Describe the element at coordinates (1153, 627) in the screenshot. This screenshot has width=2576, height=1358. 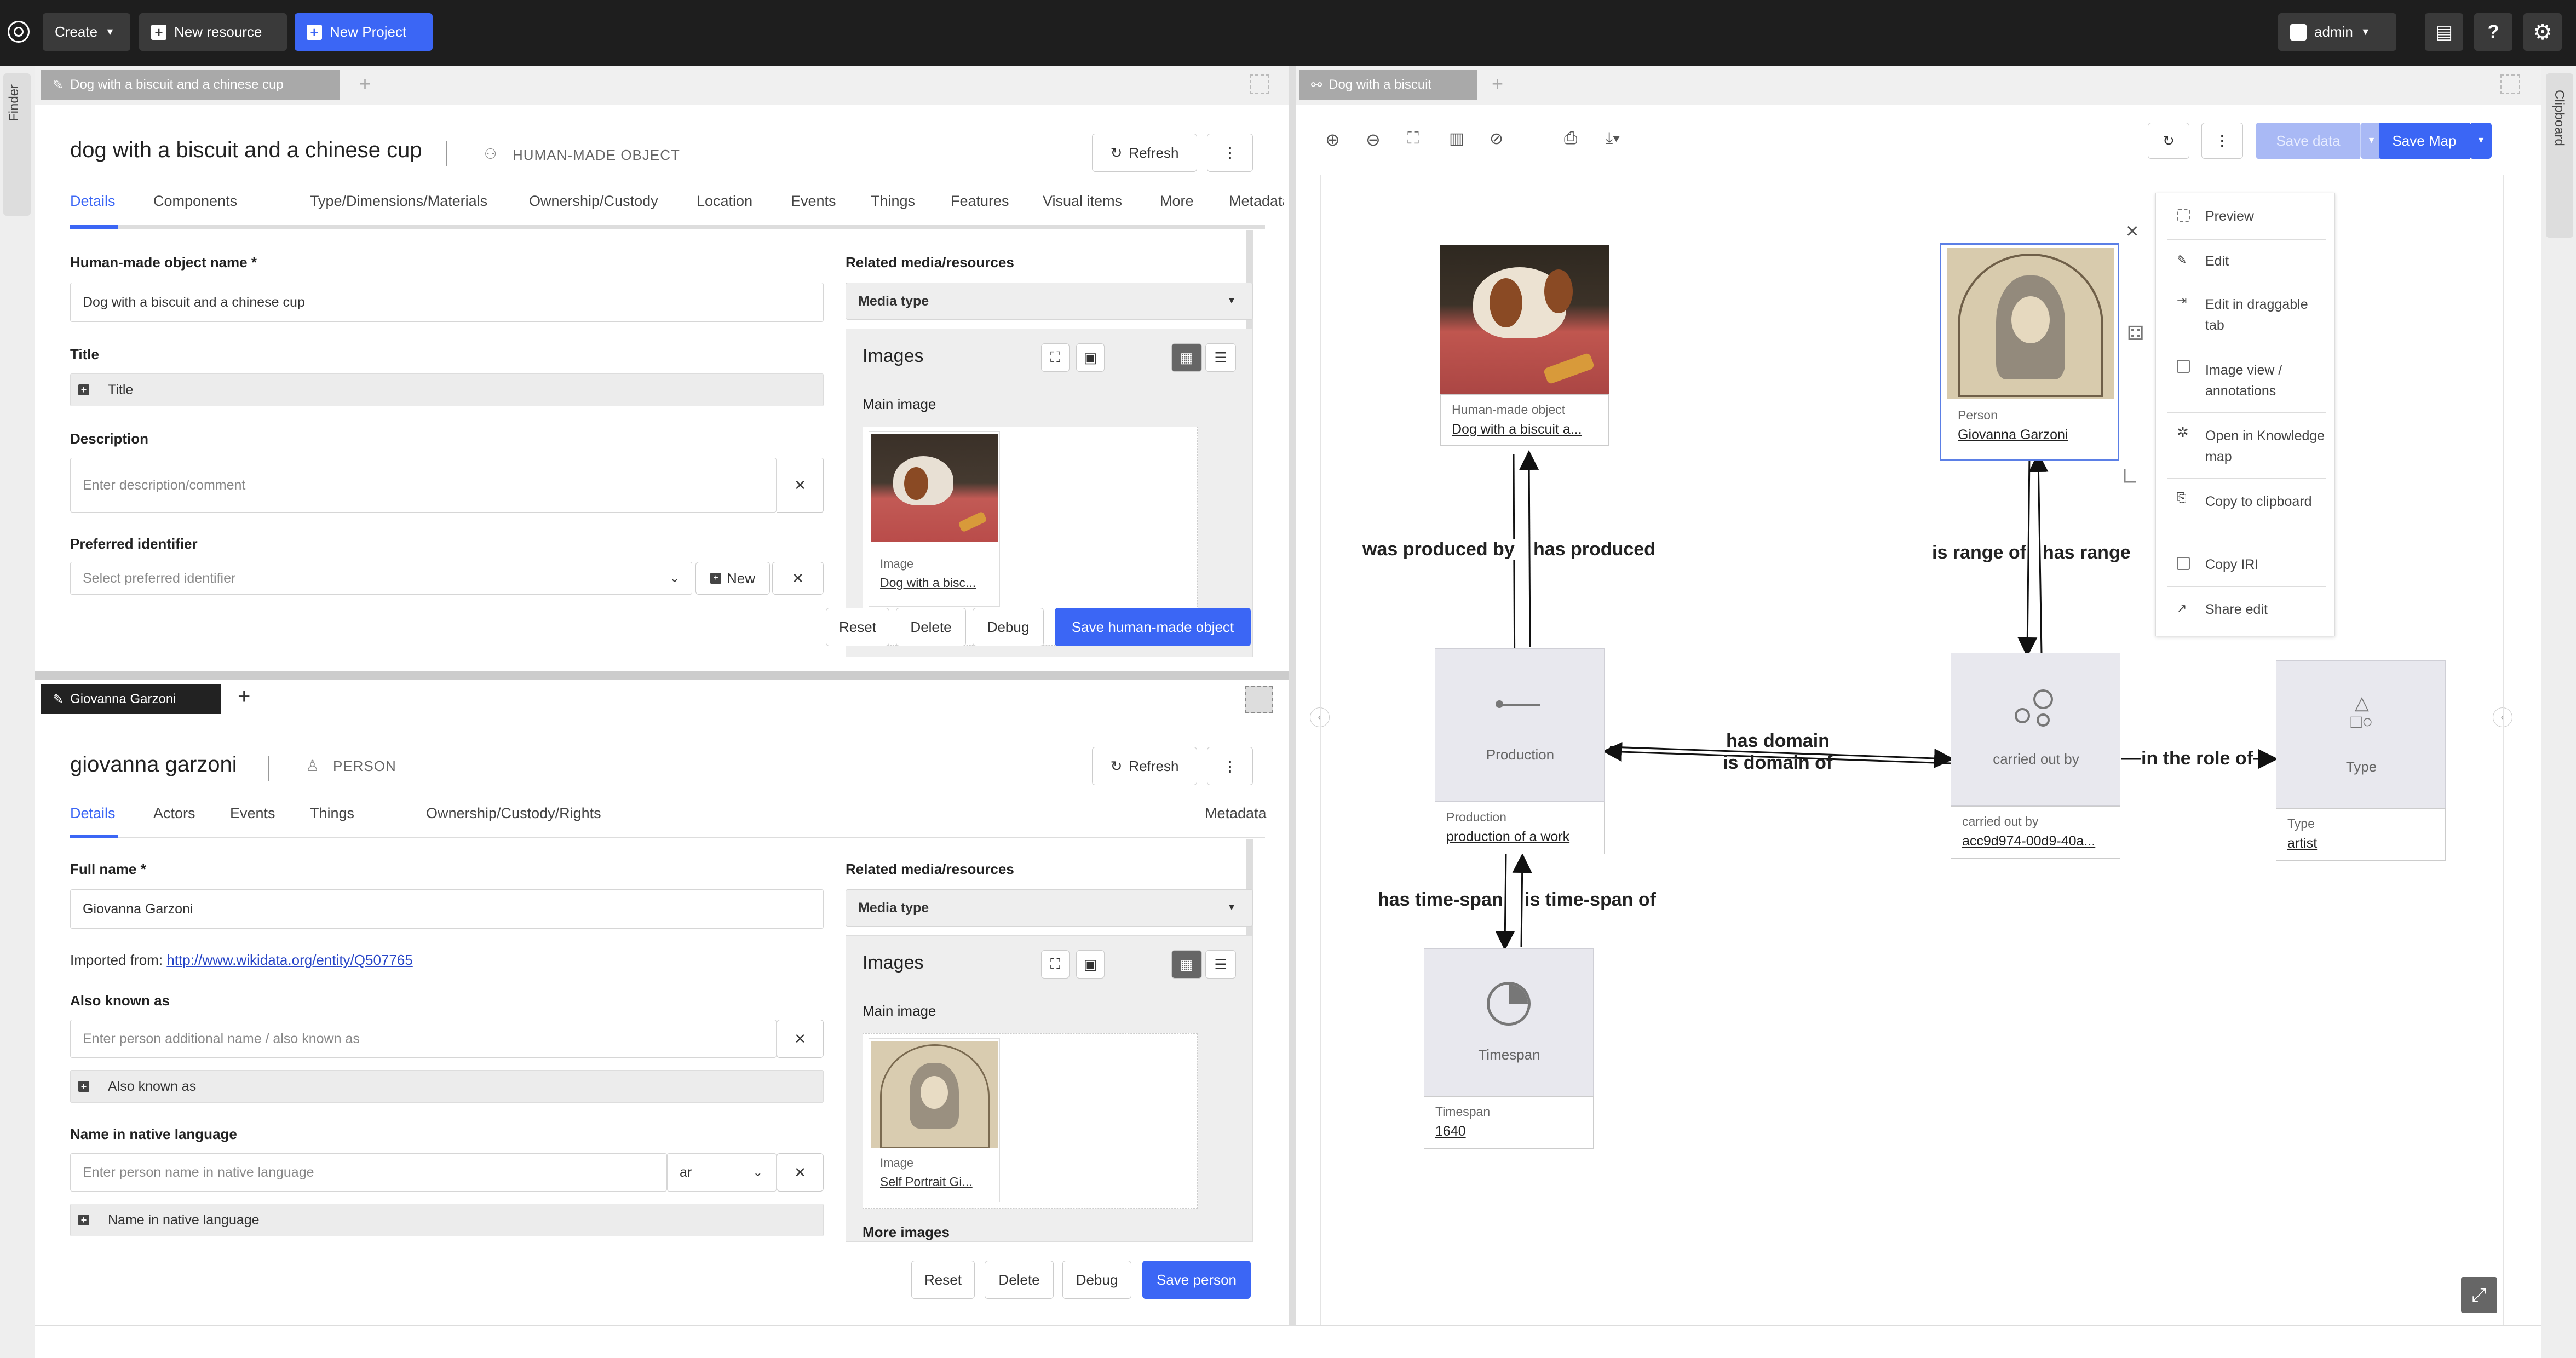
I see `save-object-button: Save human-made object` at that location.